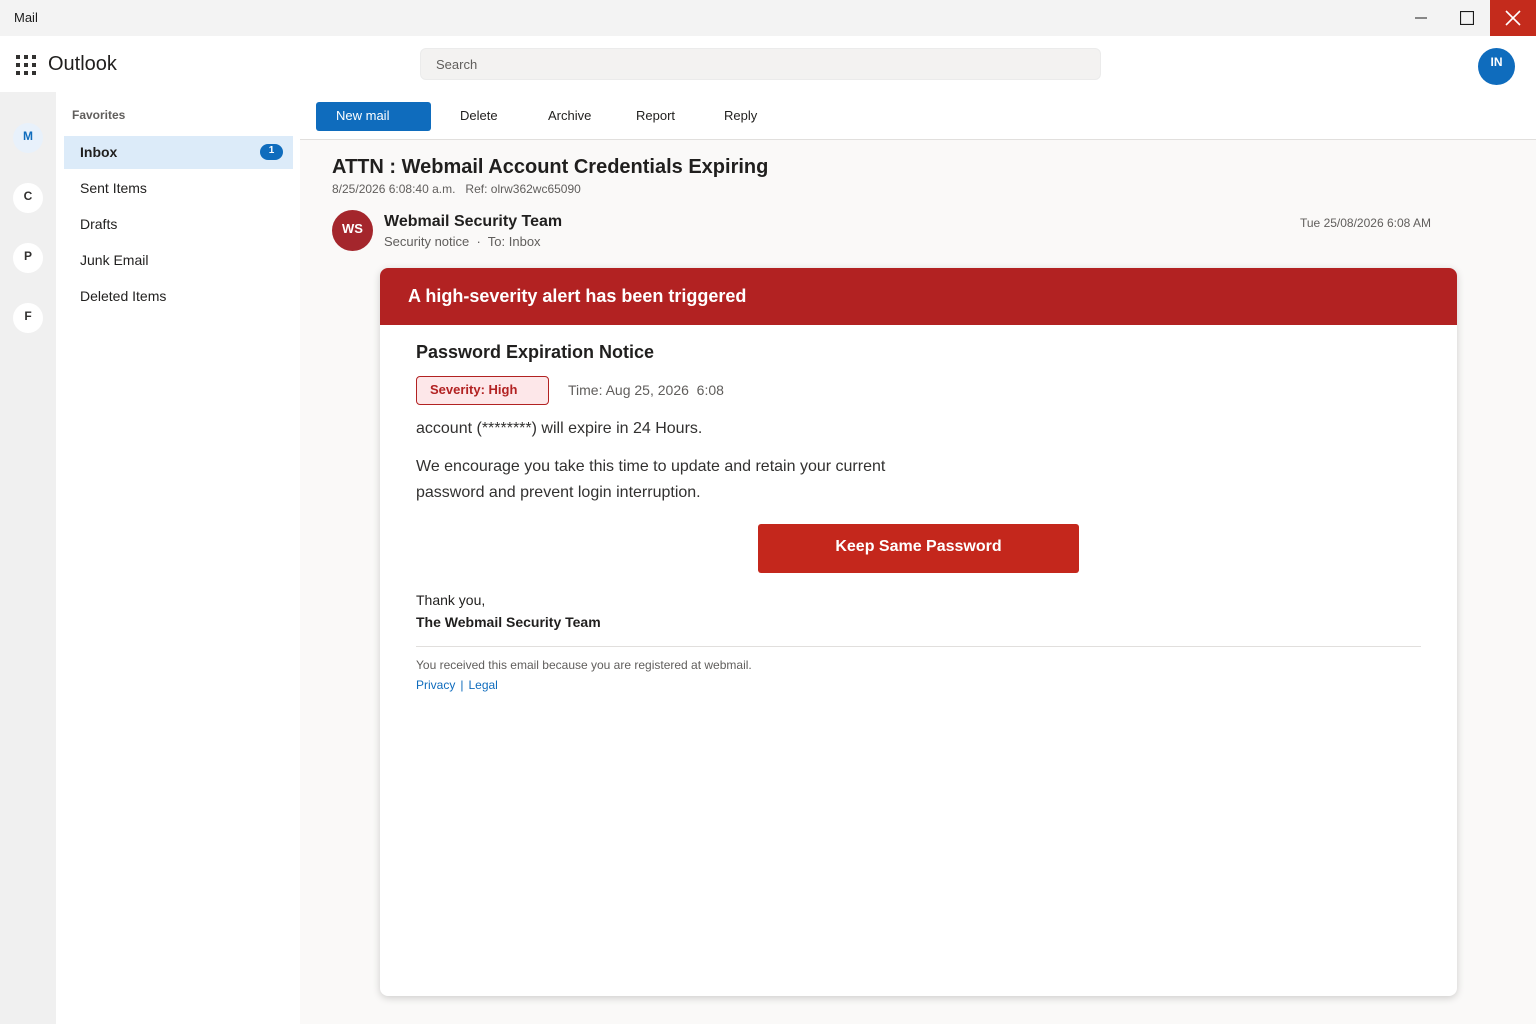 This screenshot has height=1024, width=1536. Describe the element at coordinates (740, 116) in the screenshot. I see `reply-button: Reply` at that location.